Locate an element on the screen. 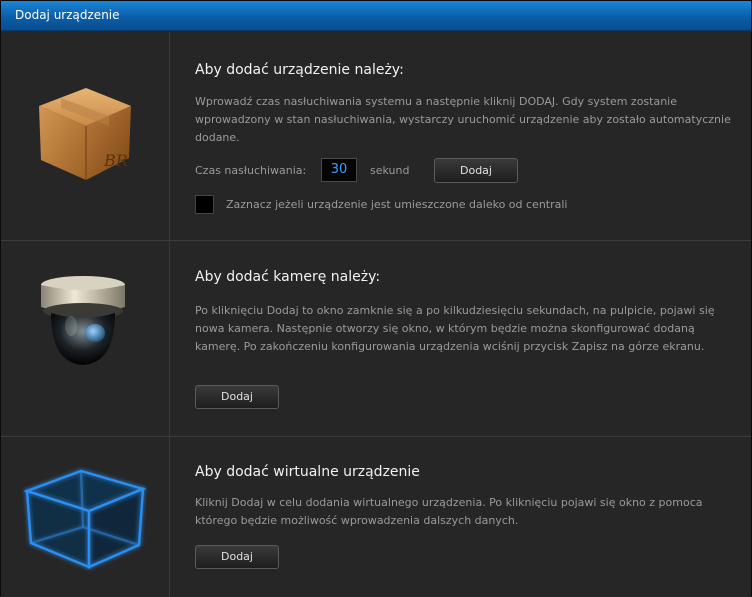  listen-time-input: 30 is located at coordinates (339, 170).